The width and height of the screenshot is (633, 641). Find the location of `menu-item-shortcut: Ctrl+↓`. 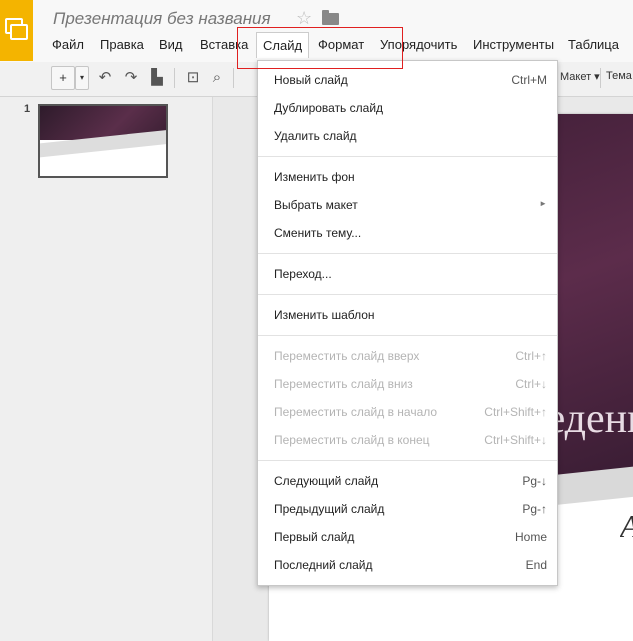

menu-item-shortcut: Ctrl+↓ is located at coordinates (531, 384).